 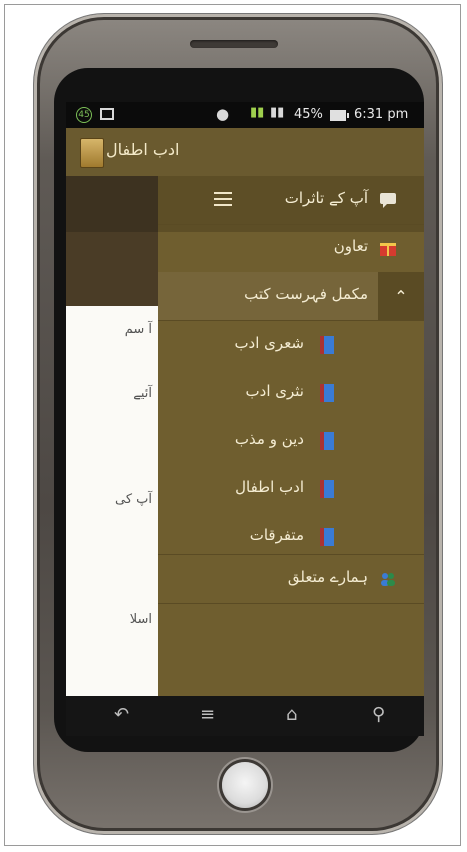 What do you see at coordinates (269, 343) in the screenshot?
I see `subitem-poetry: شعری ادب` at bounding box center [269, 343].